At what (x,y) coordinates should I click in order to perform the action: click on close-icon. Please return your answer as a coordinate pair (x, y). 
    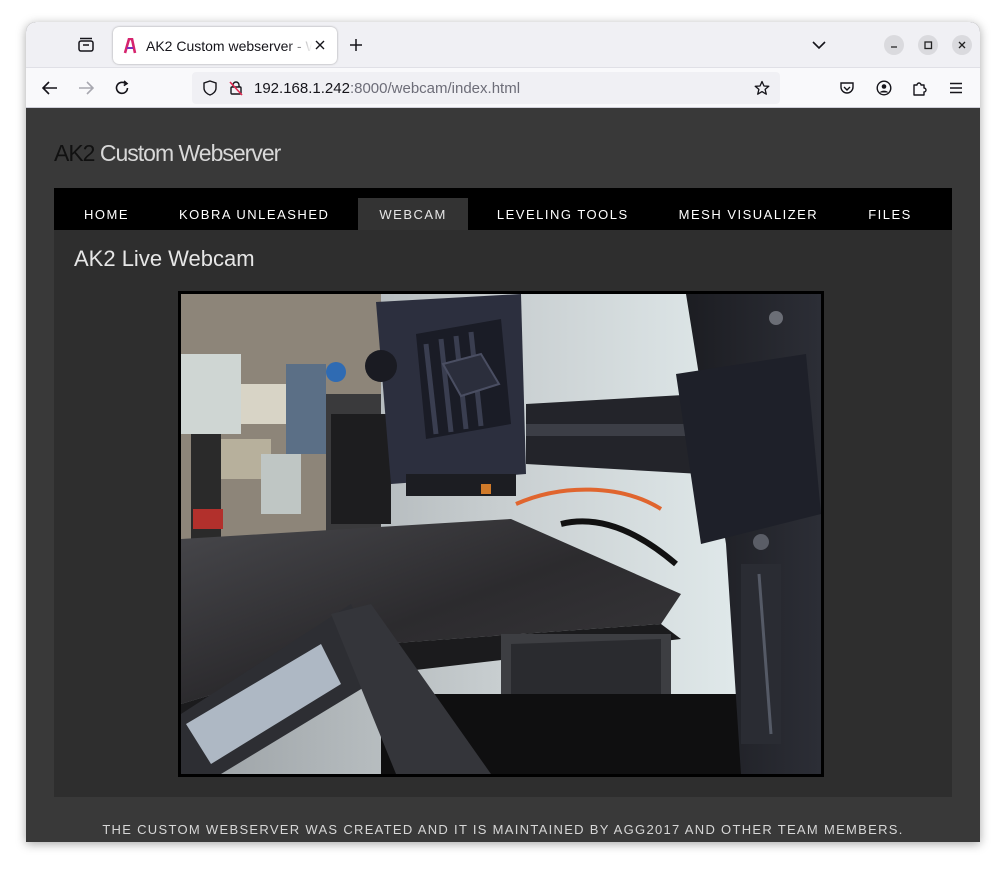
    Looking at the image, I should click on (320, 45).